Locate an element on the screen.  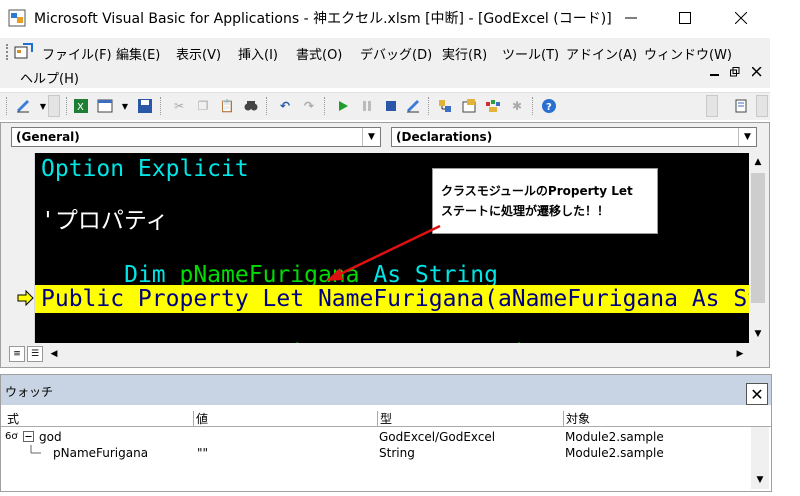
edit-toolbar-icon is located at coordinates (743, 106).